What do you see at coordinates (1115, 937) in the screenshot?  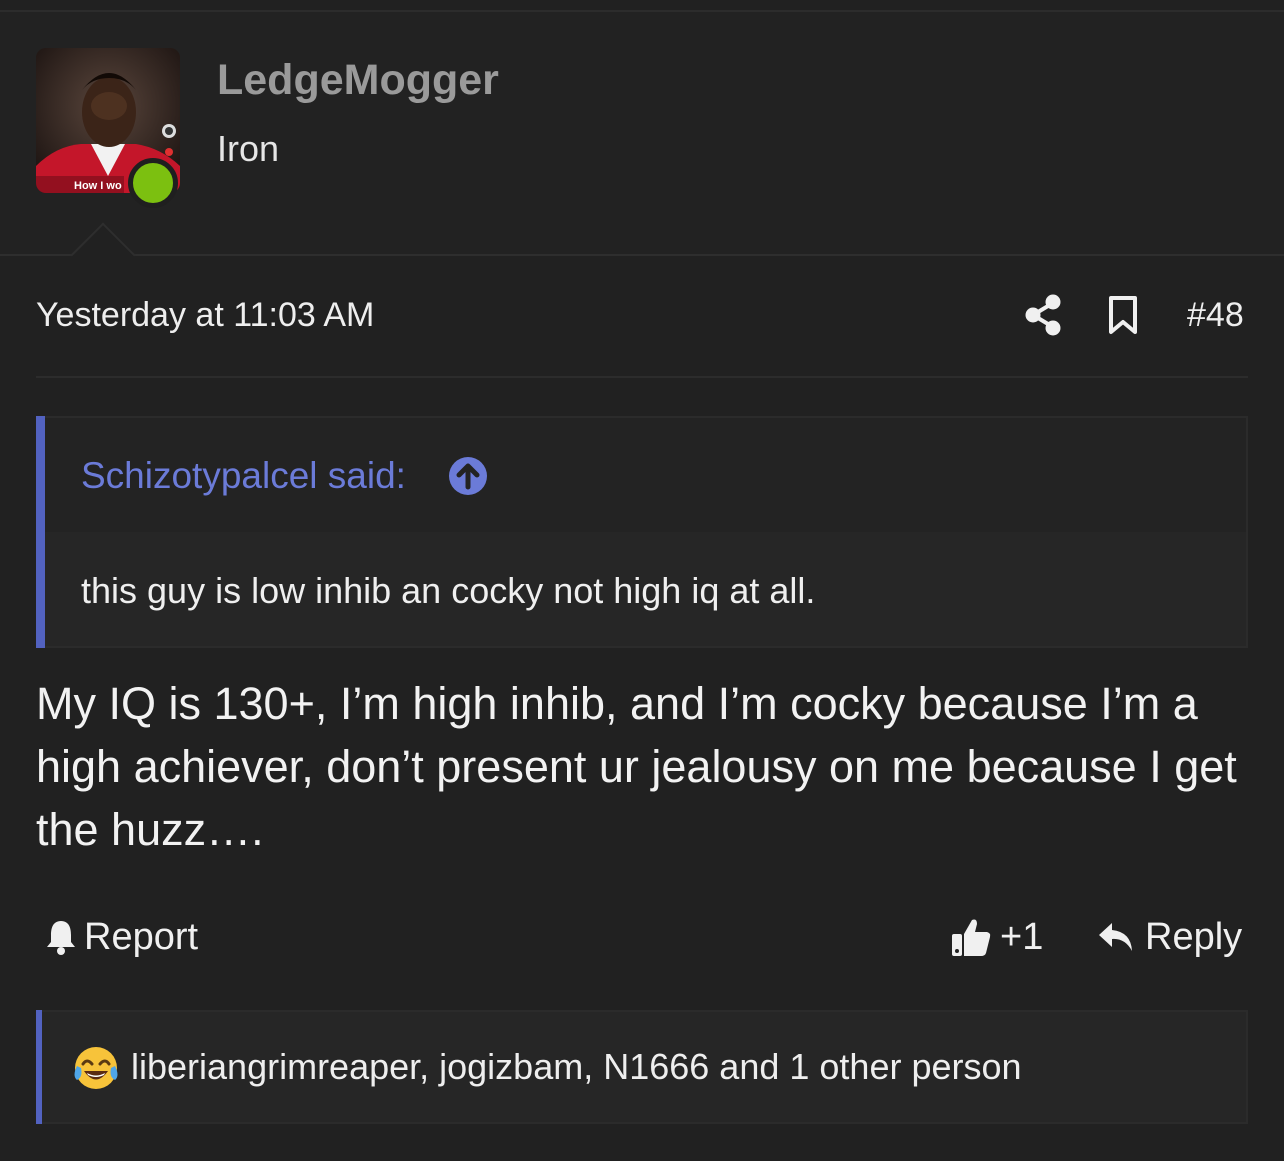 I see `reply-icon` at bounding box center [1115, 937].